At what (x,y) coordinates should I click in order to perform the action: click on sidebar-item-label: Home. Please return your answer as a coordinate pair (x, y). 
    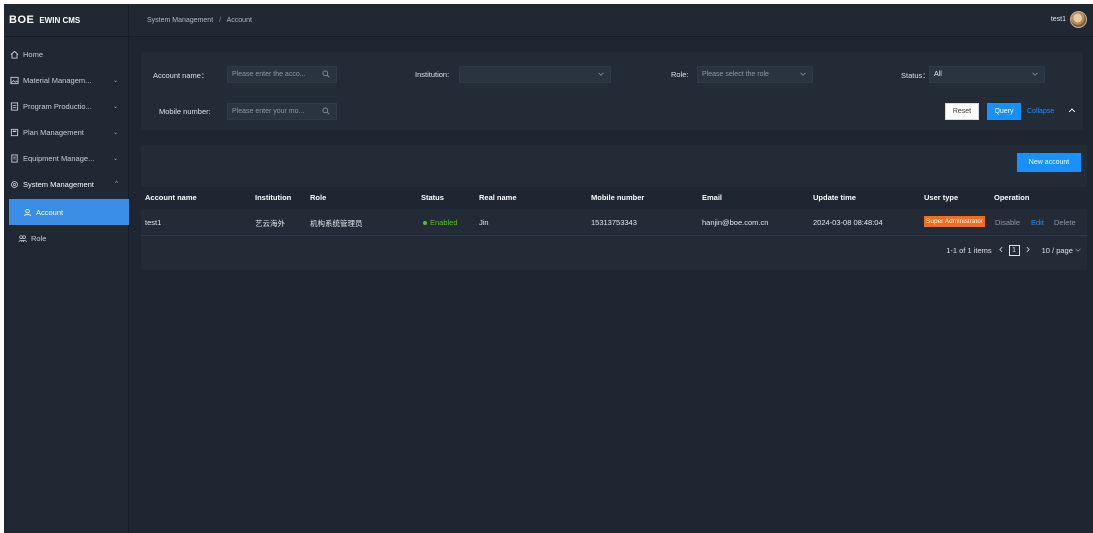
    Looking at the image, I should click on (33, 54).